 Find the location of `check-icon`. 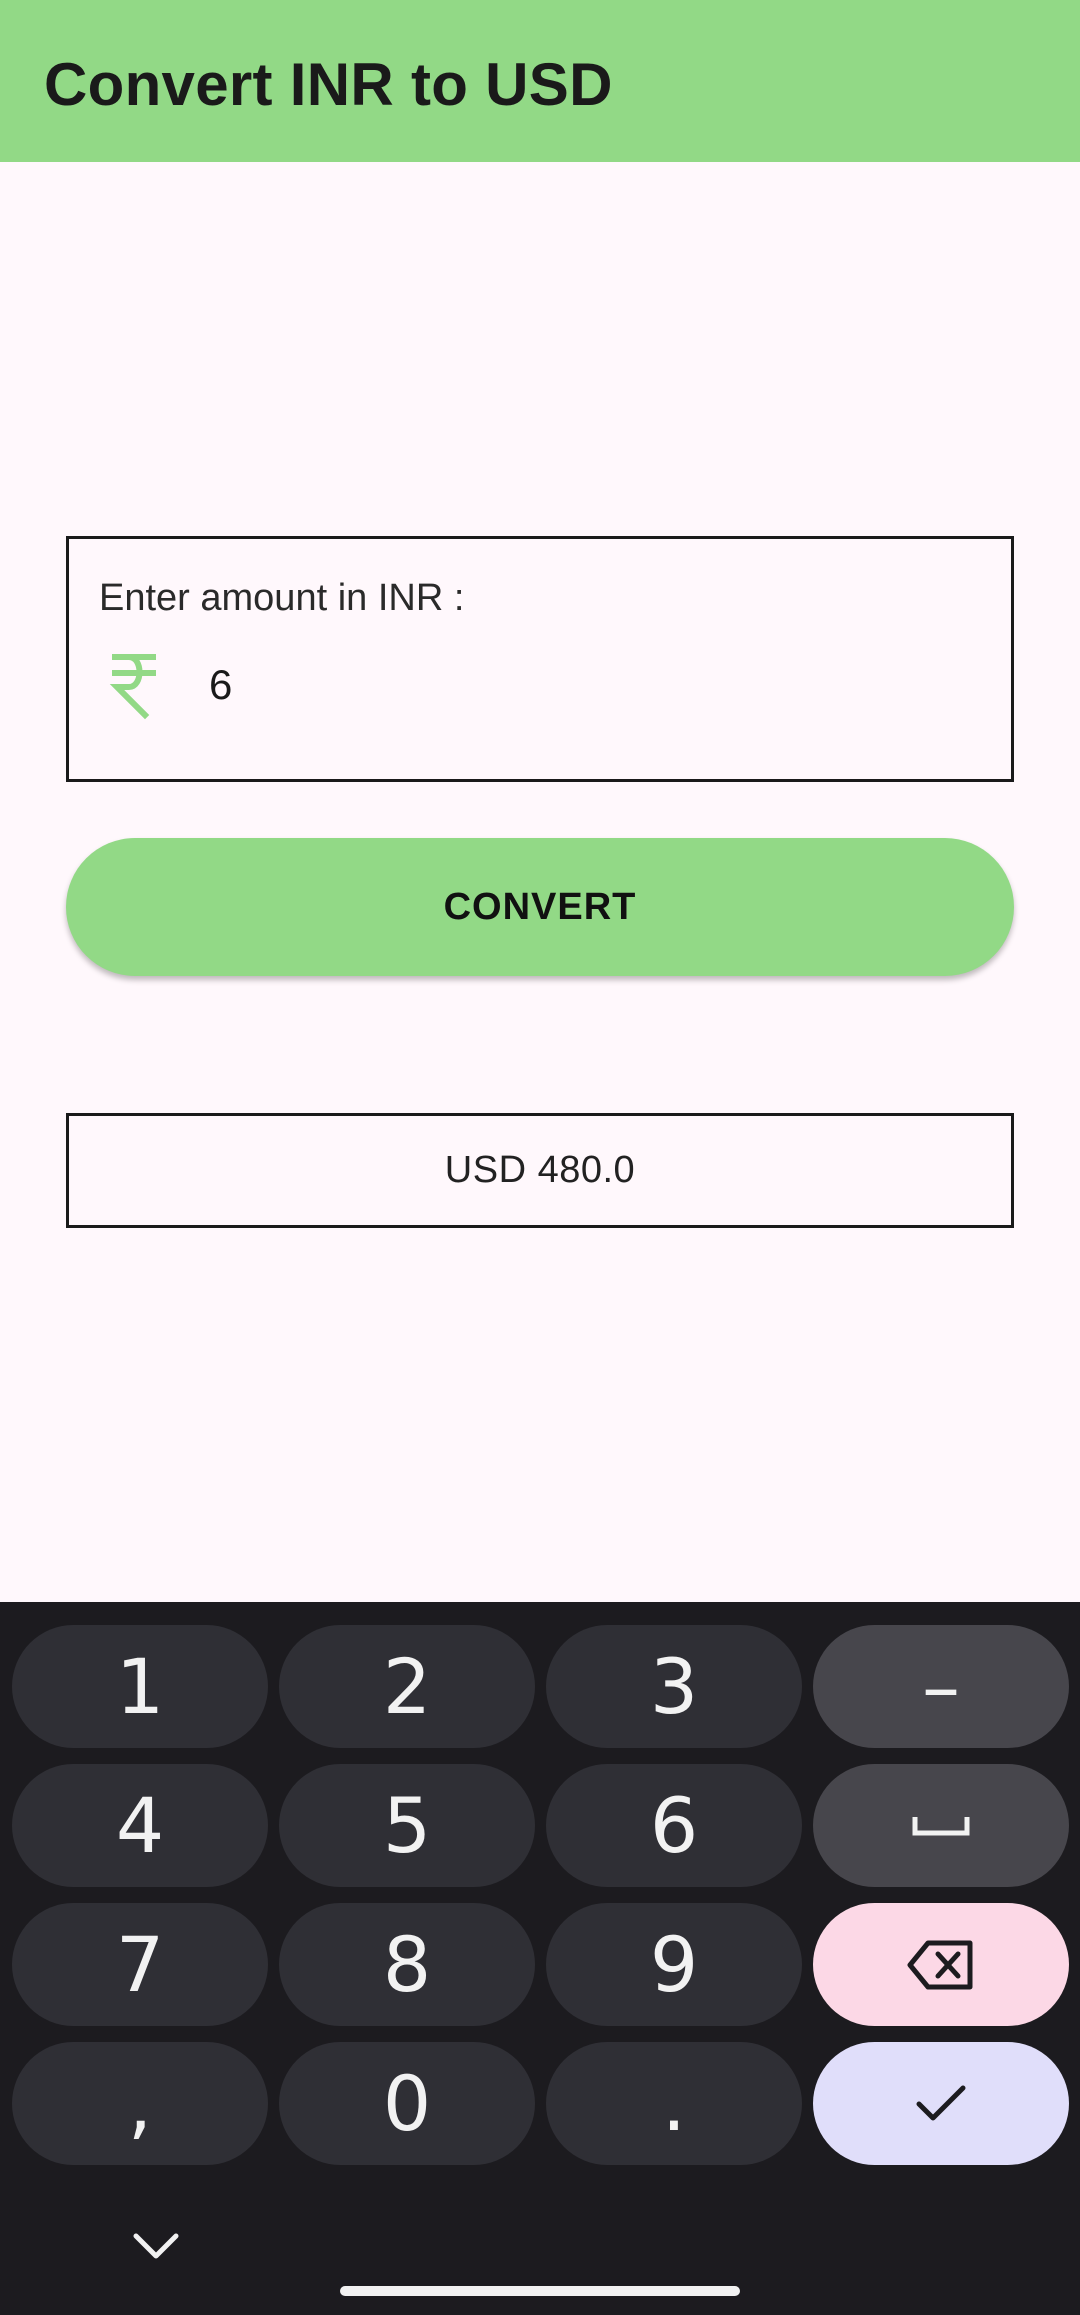

check-icon is located at coordinates (941, 2102).